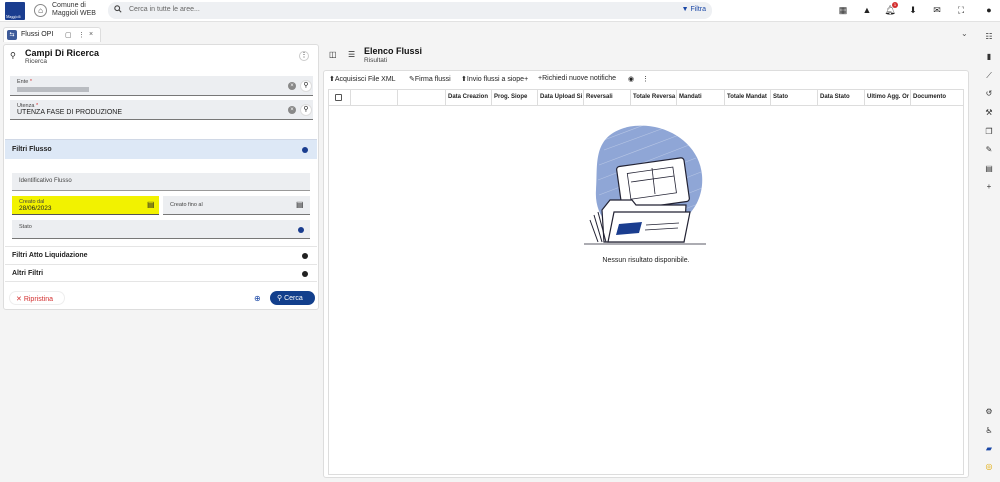  What do you see at coordinates (989, 94) in the screenshot?
I see `history-icon: ↺` at bounding box center [989, 94].